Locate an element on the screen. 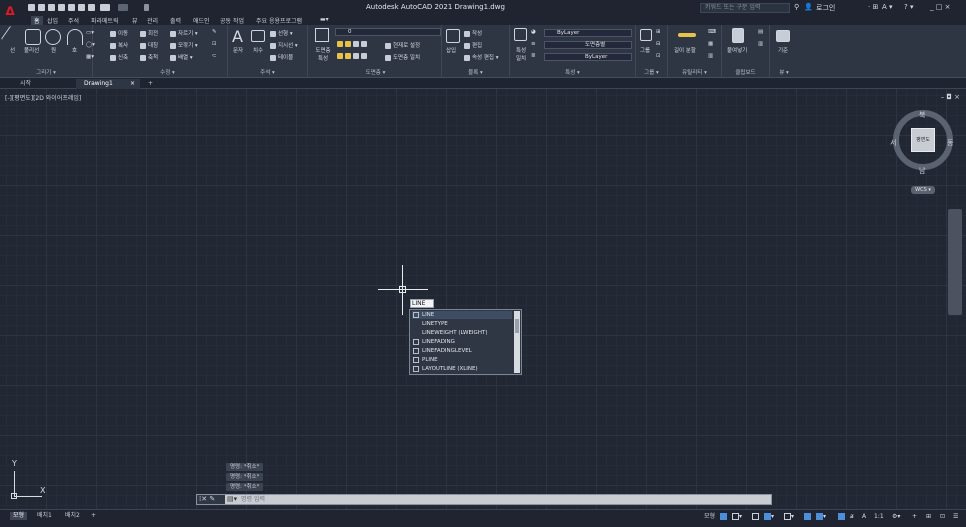 The width and height of the screenshot is (966, 527). save-as-icon is located at coordinates (61, 7).